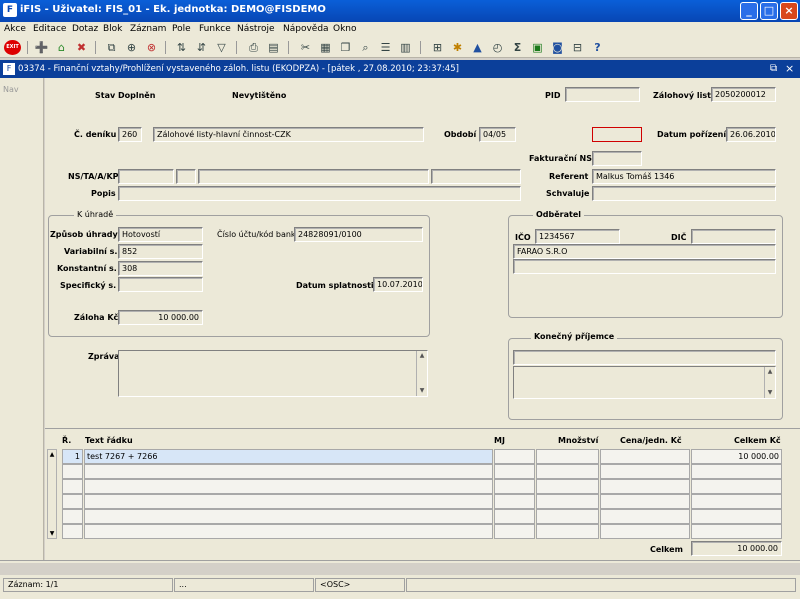 This screenshot has height=599, width=800. Describe the element at coordinates (617, 134) in the screenshot. I see `required-field` at that location.